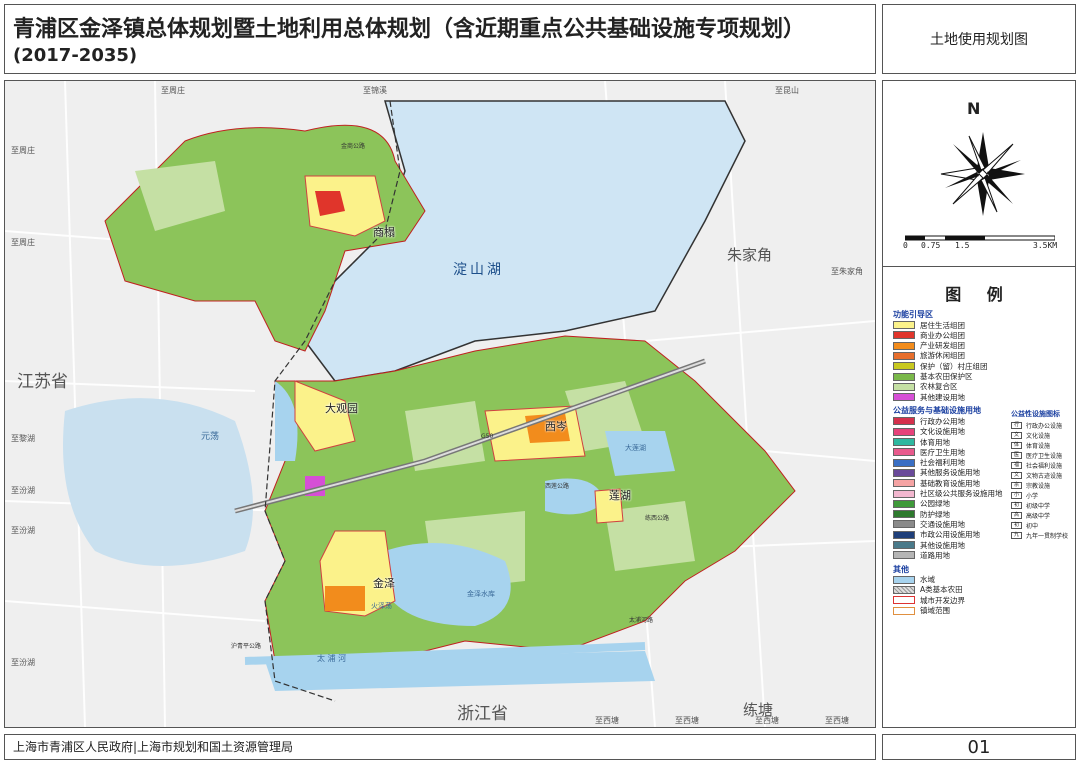 The width and height of the screenshot is (1080, 764). Describe the element at coordinates (341, 408) in the screenshot. I see `town-label-daguanyuan: 大观园` at that location.